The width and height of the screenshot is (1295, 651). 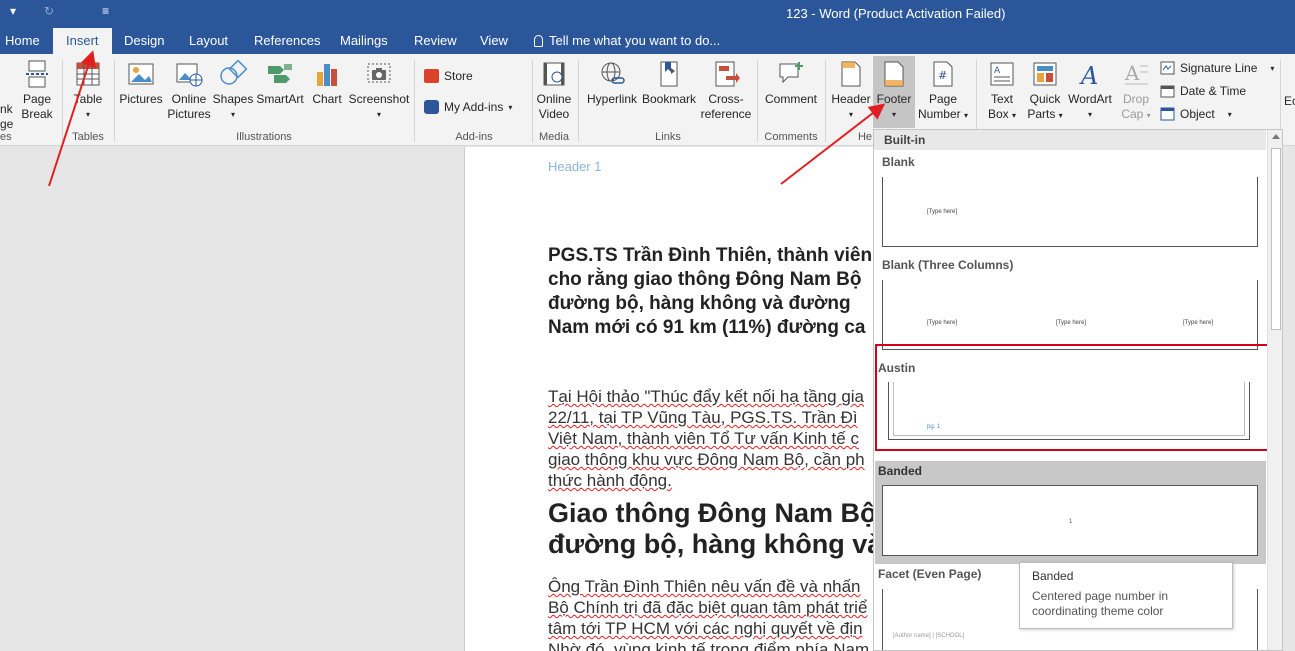 What do you see at coordinates (37, 99) in the screenshot?
I see `page-break-label-1: Page` at bounding box center [37, 99].